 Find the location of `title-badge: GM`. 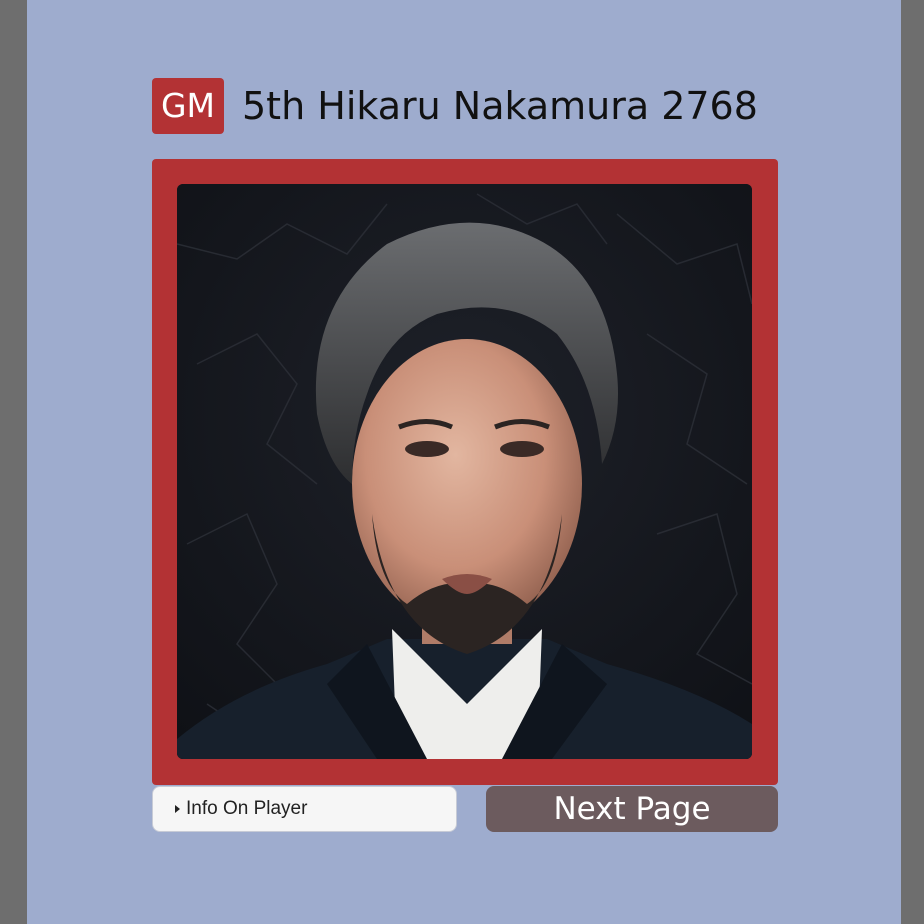

title-badge: GM is located at coordinates (188, 106).